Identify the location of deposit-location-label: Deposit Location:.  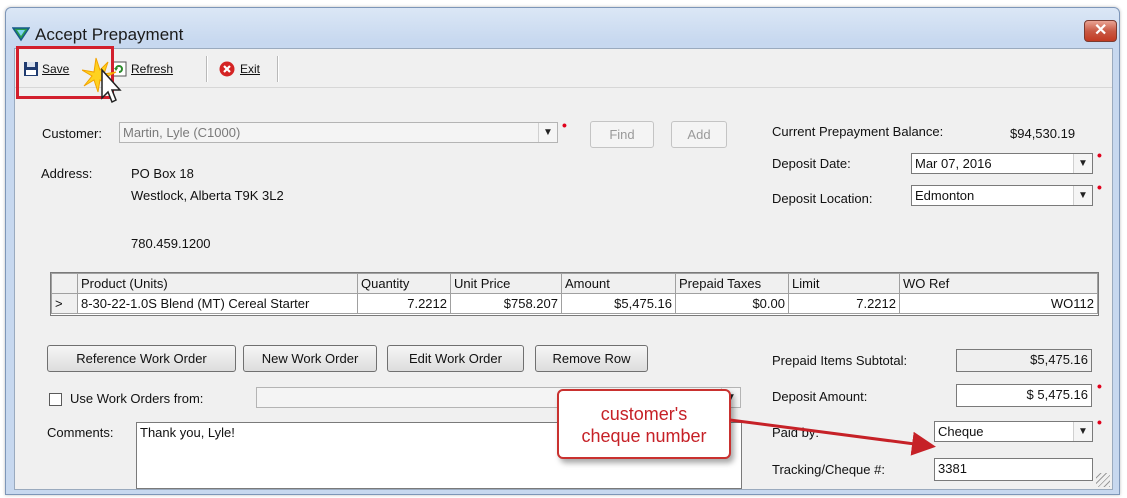
(822, 198).